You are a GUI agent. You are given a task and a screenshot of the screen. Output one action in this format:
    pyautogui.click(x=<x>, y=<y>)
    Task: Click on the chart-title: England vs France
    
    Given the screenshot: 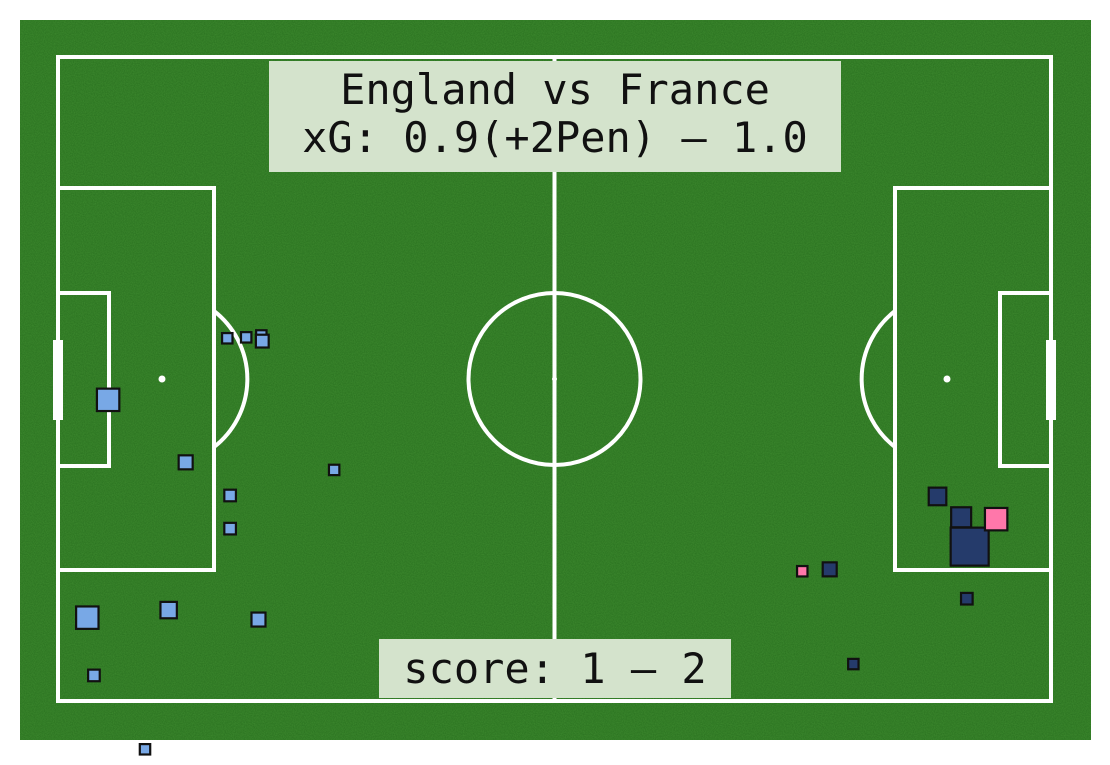 What is the action you would take?
    pyautogui.click(x=555, y=89)
    